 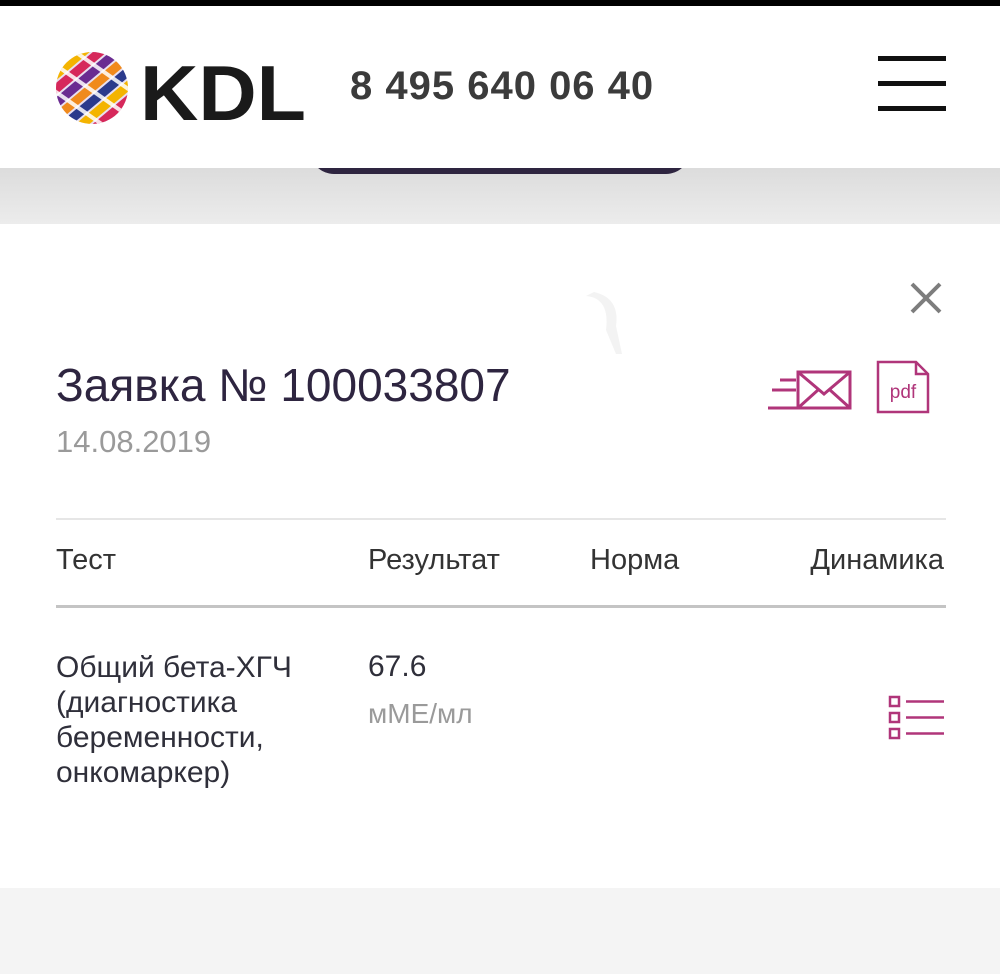 What do you see at coordinates (635, 560) in the screenshot?
I see `column-header-norm: Норма` at bounding box center [635, 560].